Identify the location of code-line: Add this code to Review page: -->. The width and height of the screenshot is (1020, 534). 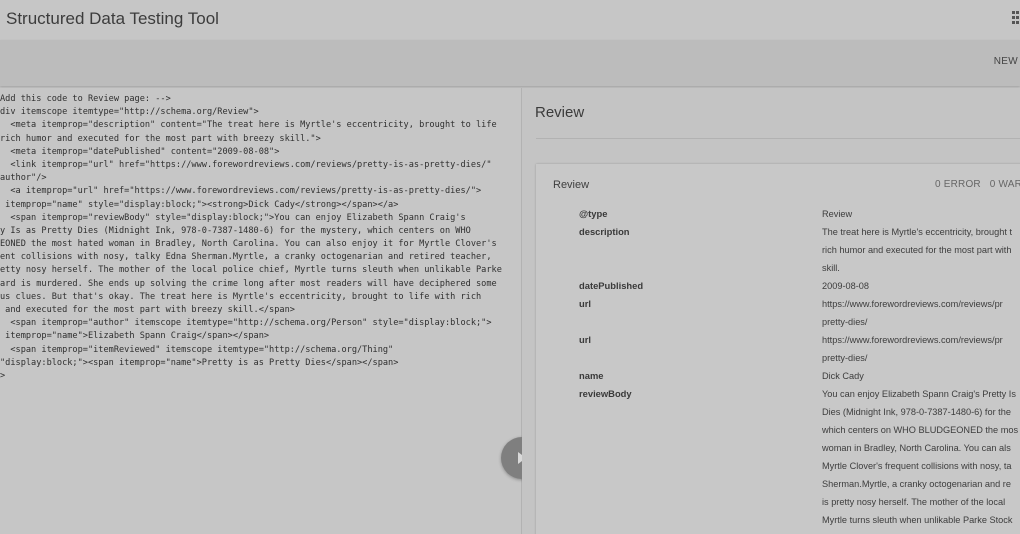
(85, 99).